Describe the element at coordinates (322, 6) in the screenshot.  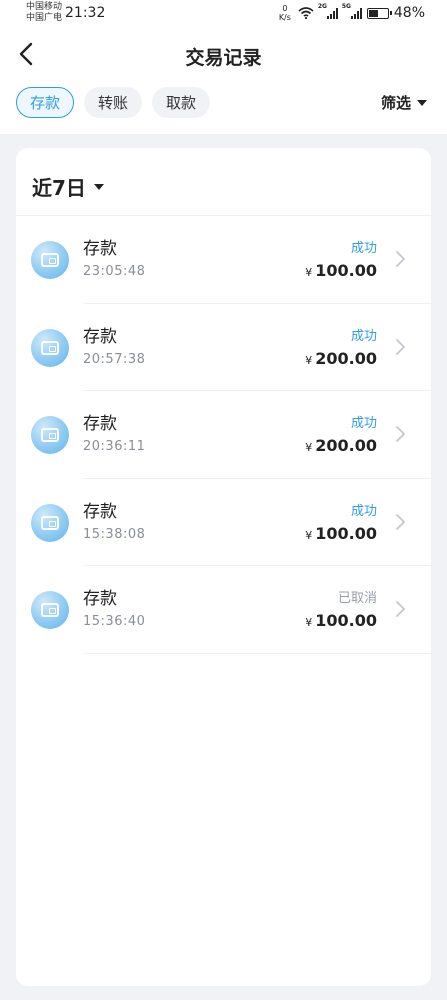
I see `signal-1-type: 2G` at that location.